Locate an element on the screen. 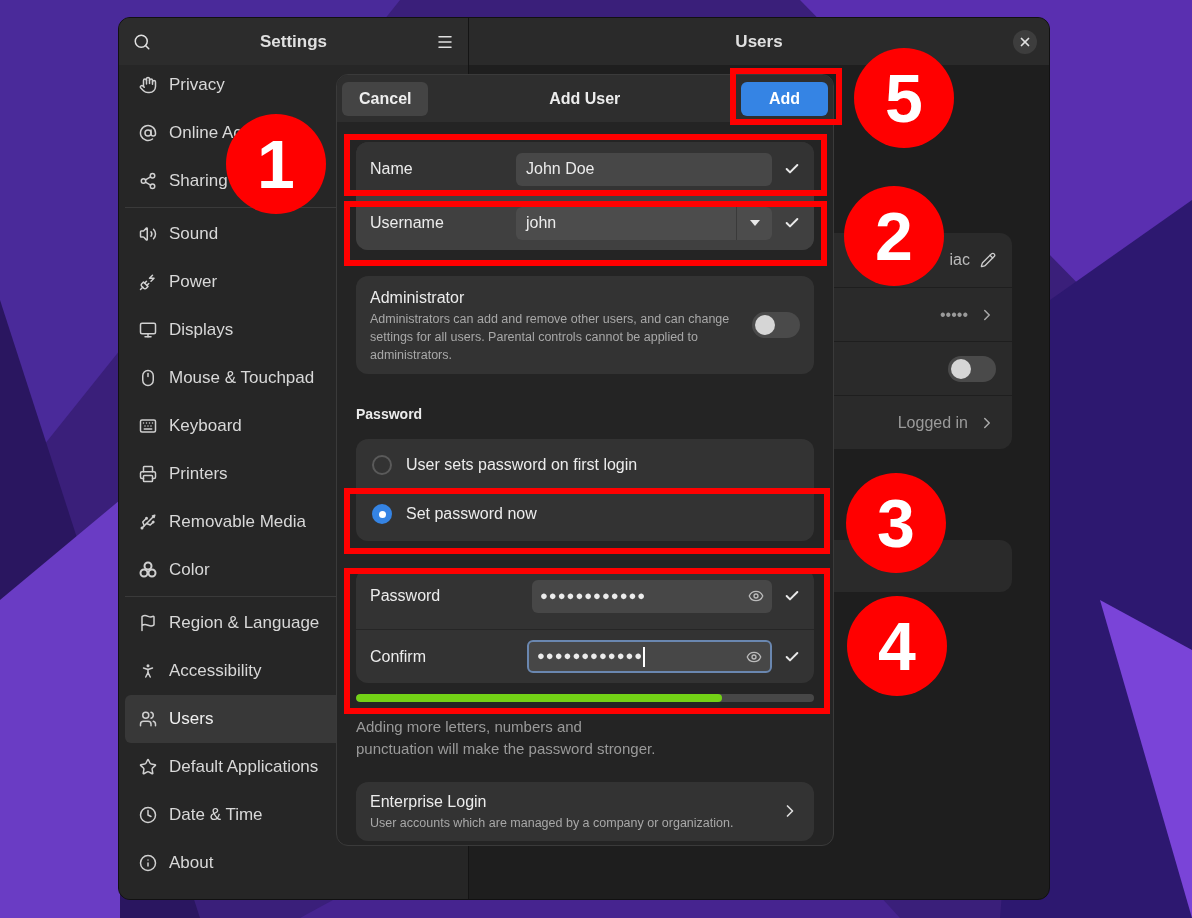  field-label: Name is located at coordinates (392, 169).